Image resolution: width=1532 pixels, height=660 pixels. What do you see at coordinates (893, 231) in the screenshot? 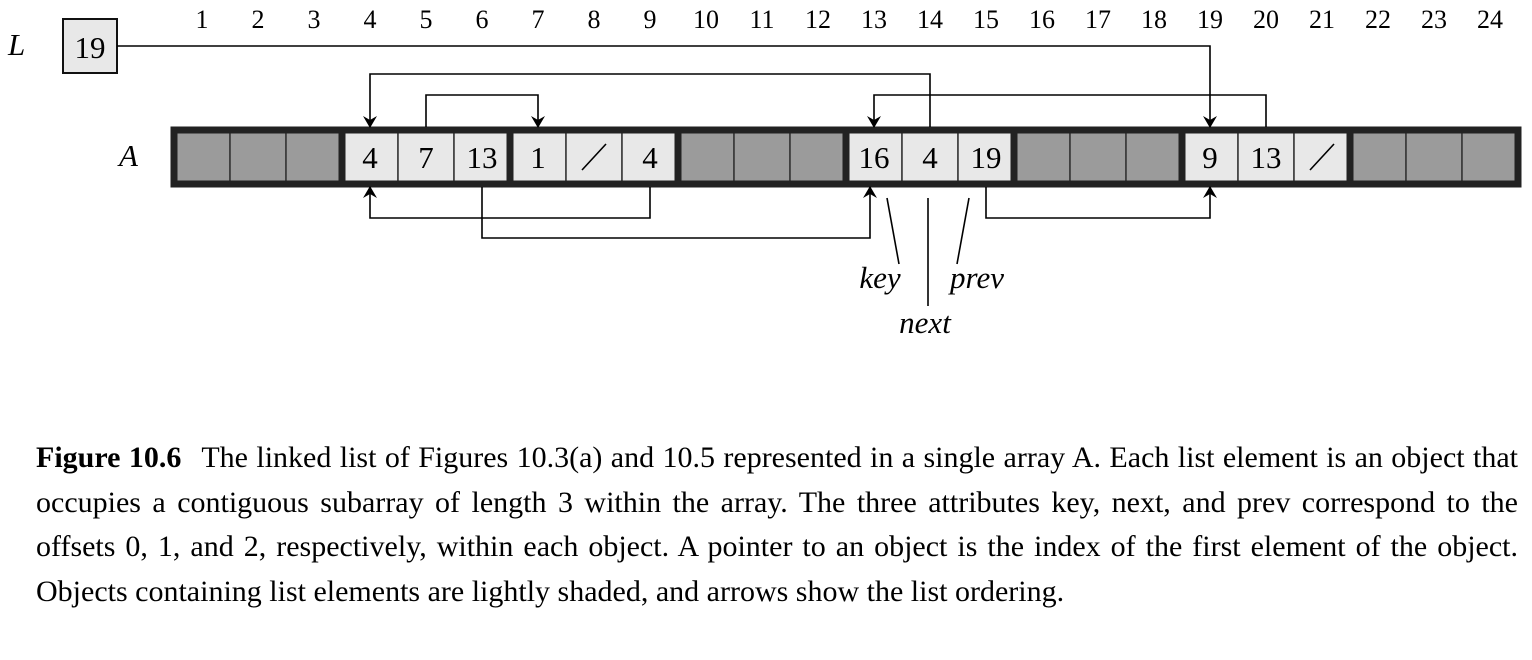
I see `key-leader-line` at bounding box center [893, 231].